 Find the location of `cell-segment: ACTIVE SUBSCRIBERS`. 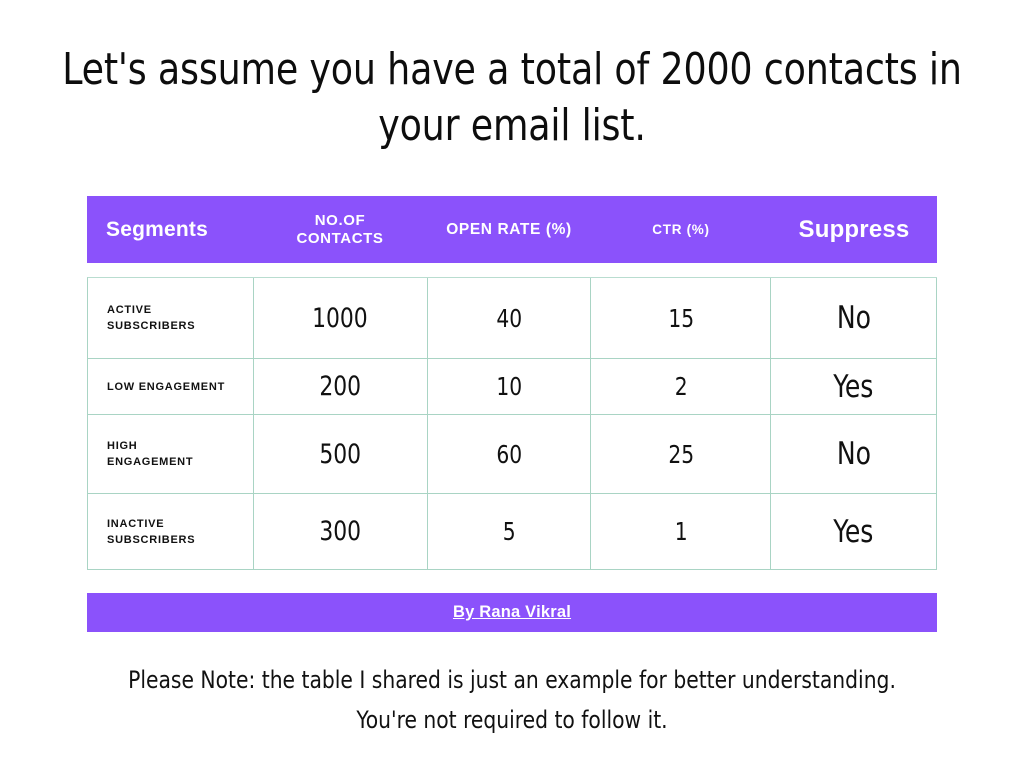

cell-segment: ACTIVE SUBSCRIBERS is located at coordinates (171, 318).